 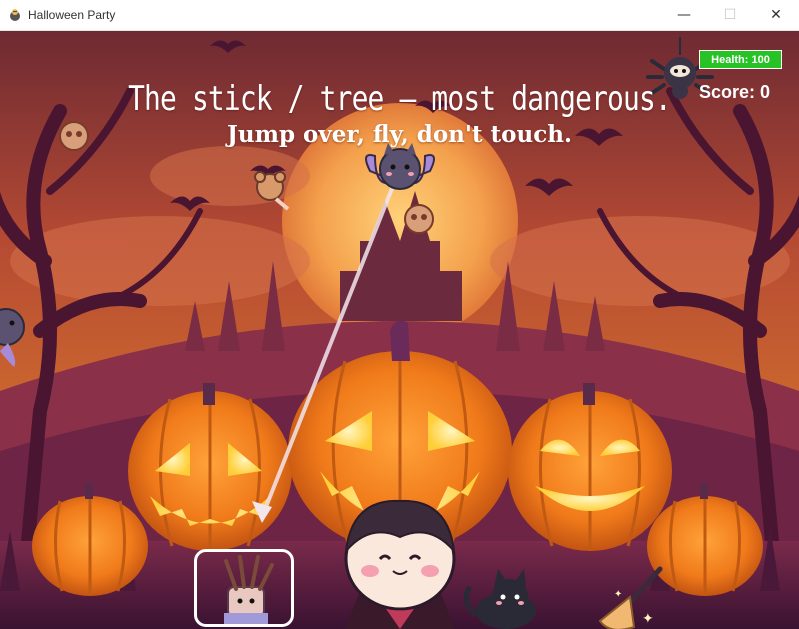 I want to click on app-icon, so click(x=15, y=15).